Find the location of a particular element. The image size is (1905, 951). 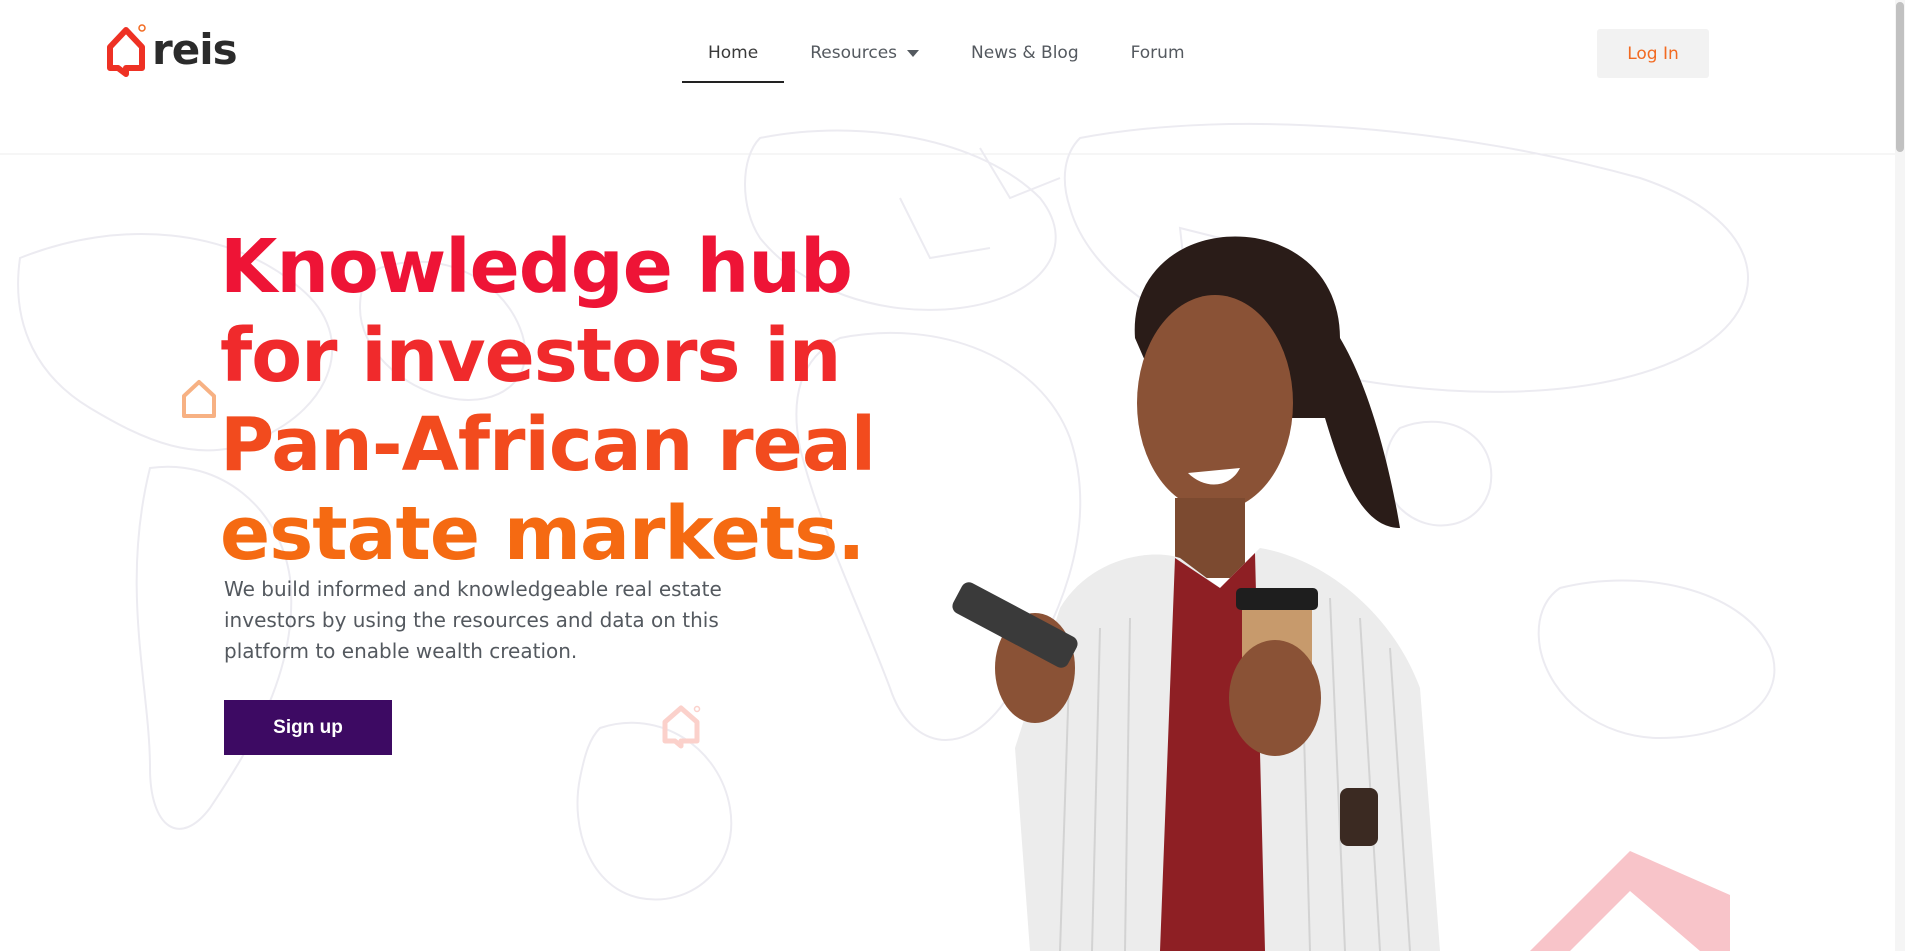

headline-line-2: for investors in is located at coordinates (530, 356).